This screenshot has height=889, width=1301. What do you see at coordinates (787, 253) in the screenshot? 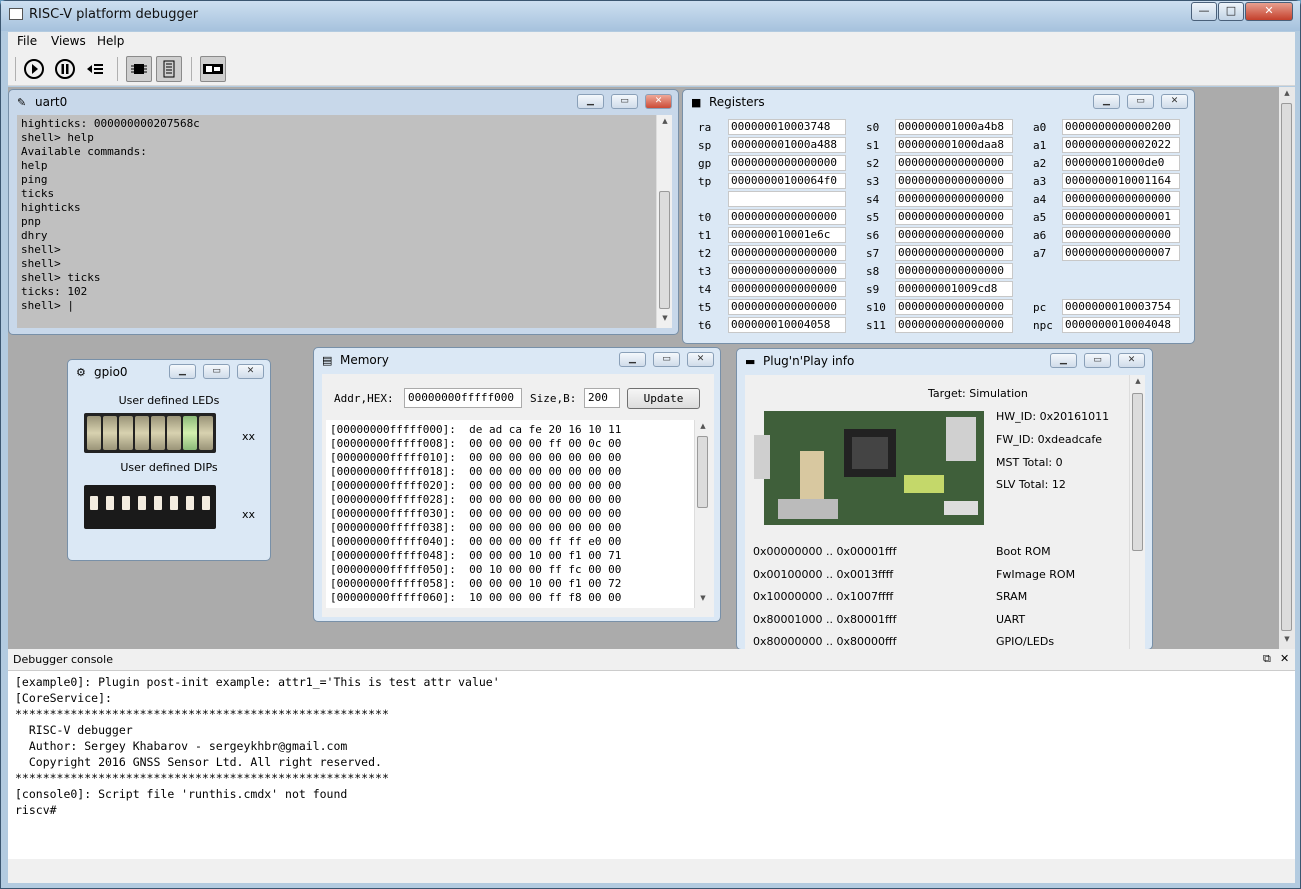
I see `register-value-t2: 0000000000000000` at bounding box center [787, 253].